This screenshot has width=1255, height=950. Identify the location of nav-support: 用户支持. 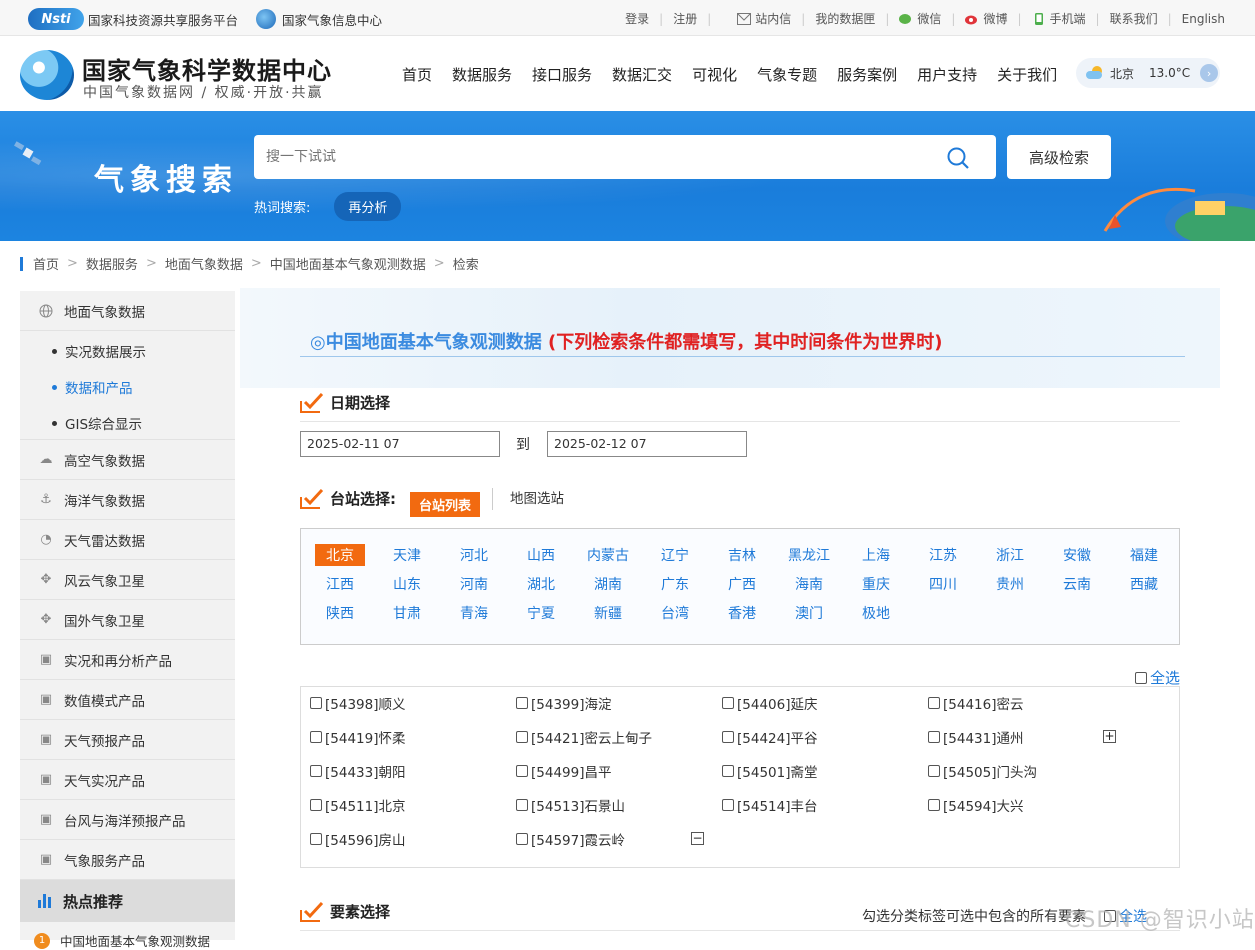
(947, 74).